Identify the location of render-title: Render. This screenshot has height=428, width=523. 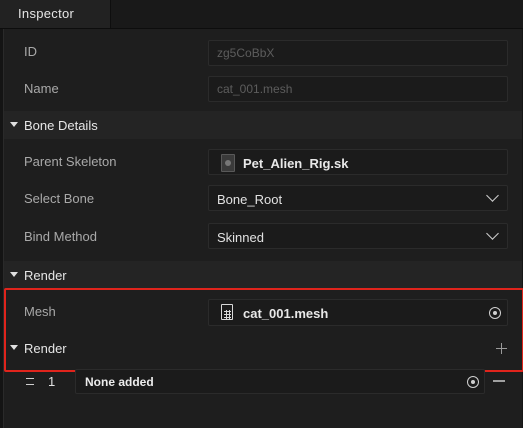
(45, 275).